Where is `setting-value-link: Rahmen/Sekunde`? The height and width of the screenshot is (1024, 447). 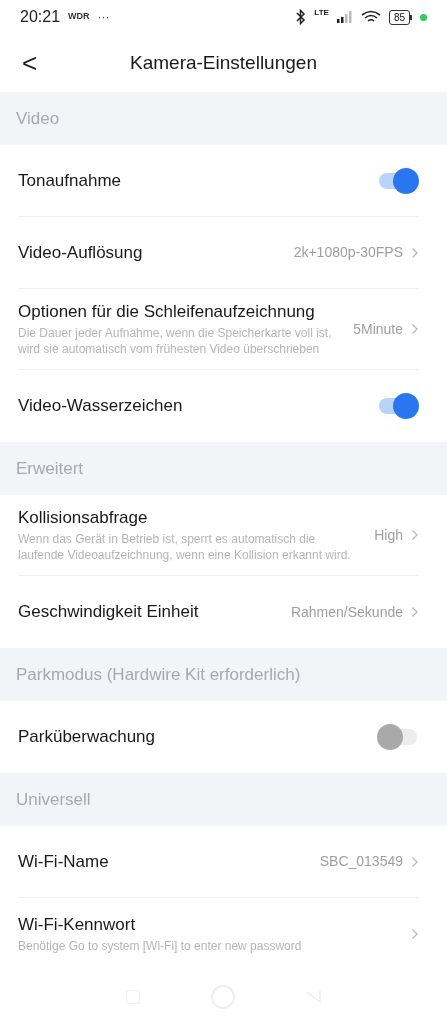
setting-value-link: Rahmen/Sekunde is located at coordinates (354, 612).